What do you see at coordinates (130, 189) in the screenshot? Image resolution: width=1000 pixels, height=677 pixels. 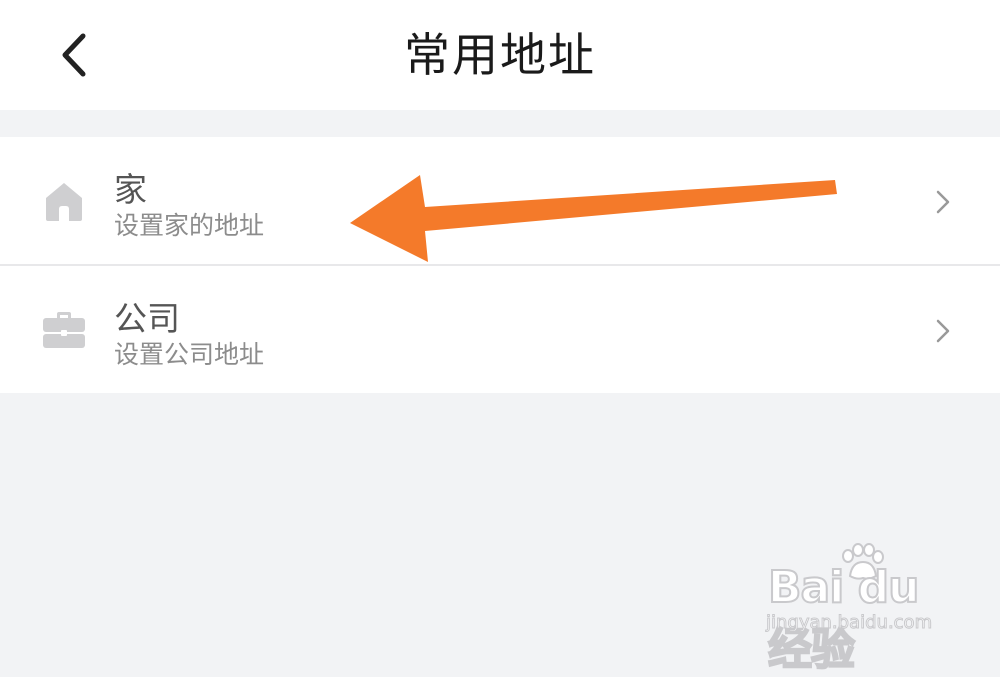 I see `address-title: 家` at bounding box center [130, 189].